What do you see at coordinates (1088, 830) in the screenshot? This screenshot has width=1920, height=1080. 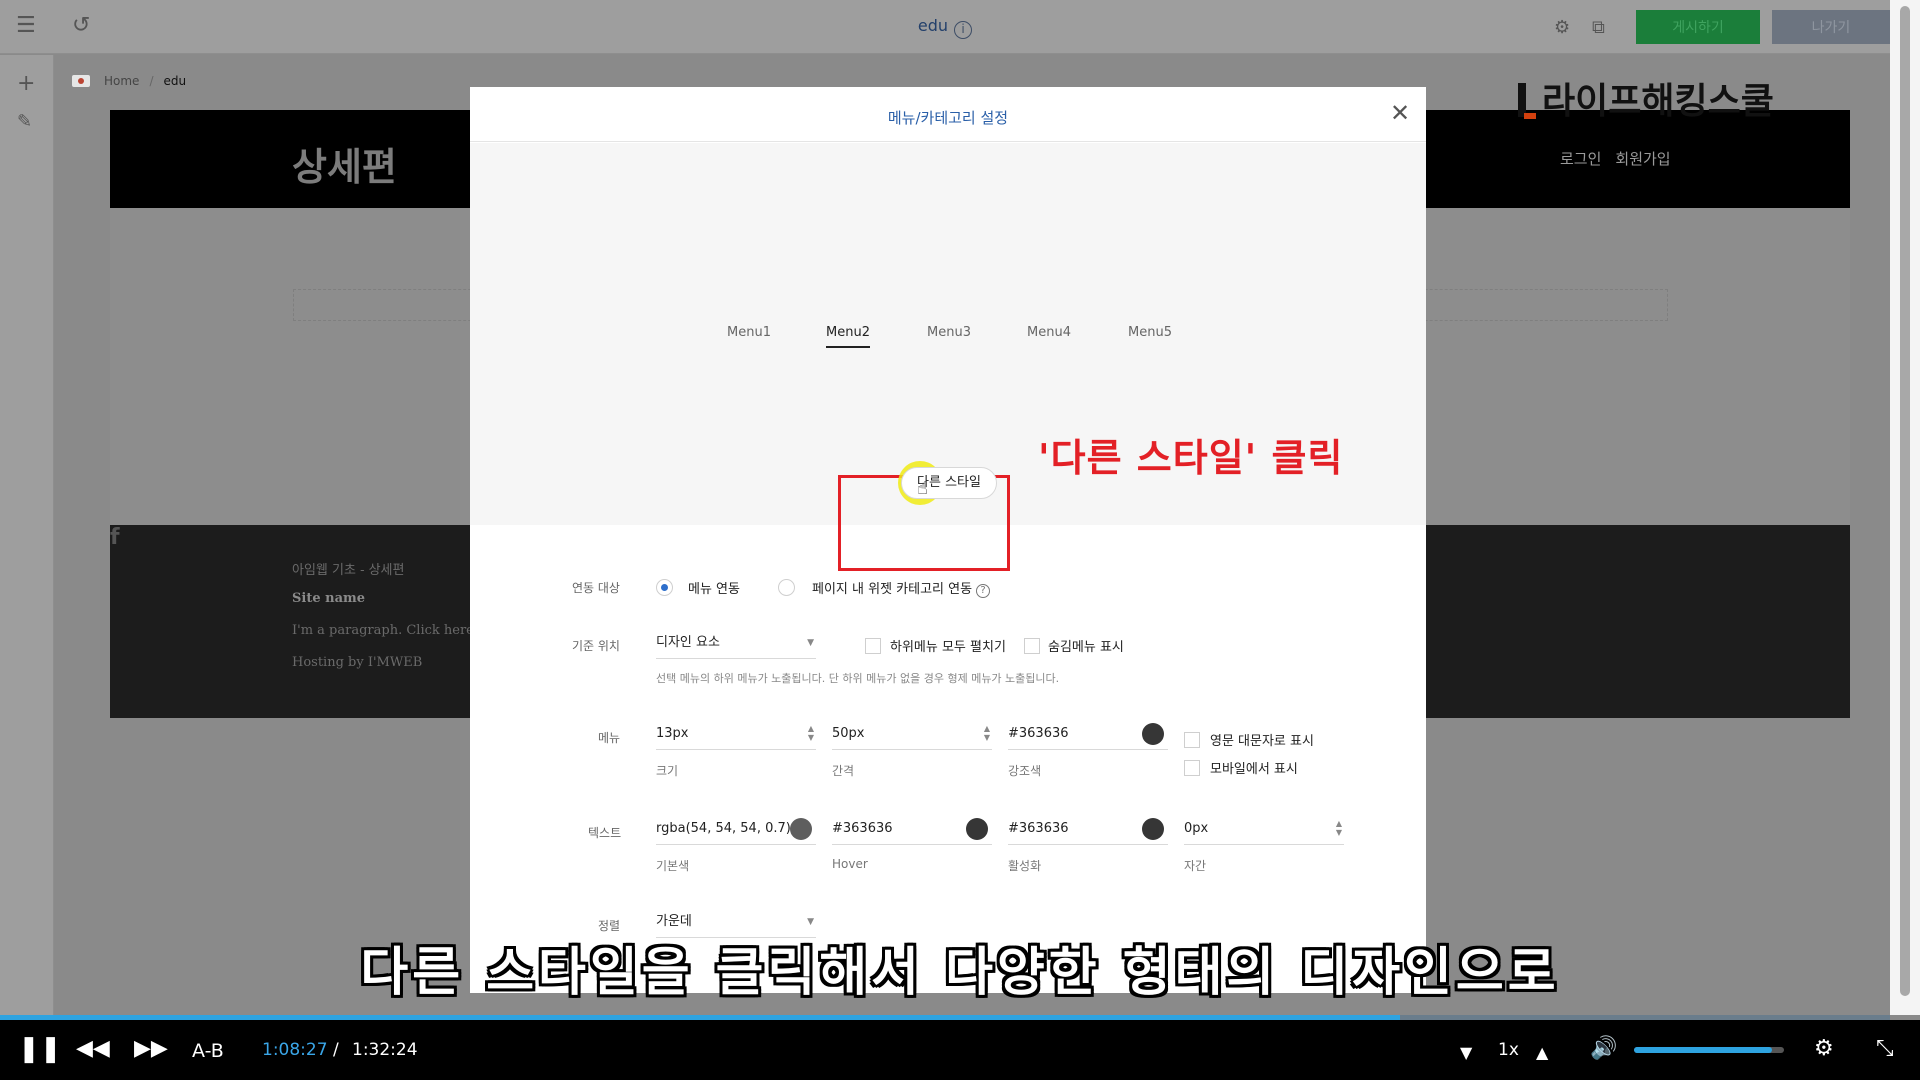 I see `text-active-color-field: #363636` at bounding box center [1088, 830].